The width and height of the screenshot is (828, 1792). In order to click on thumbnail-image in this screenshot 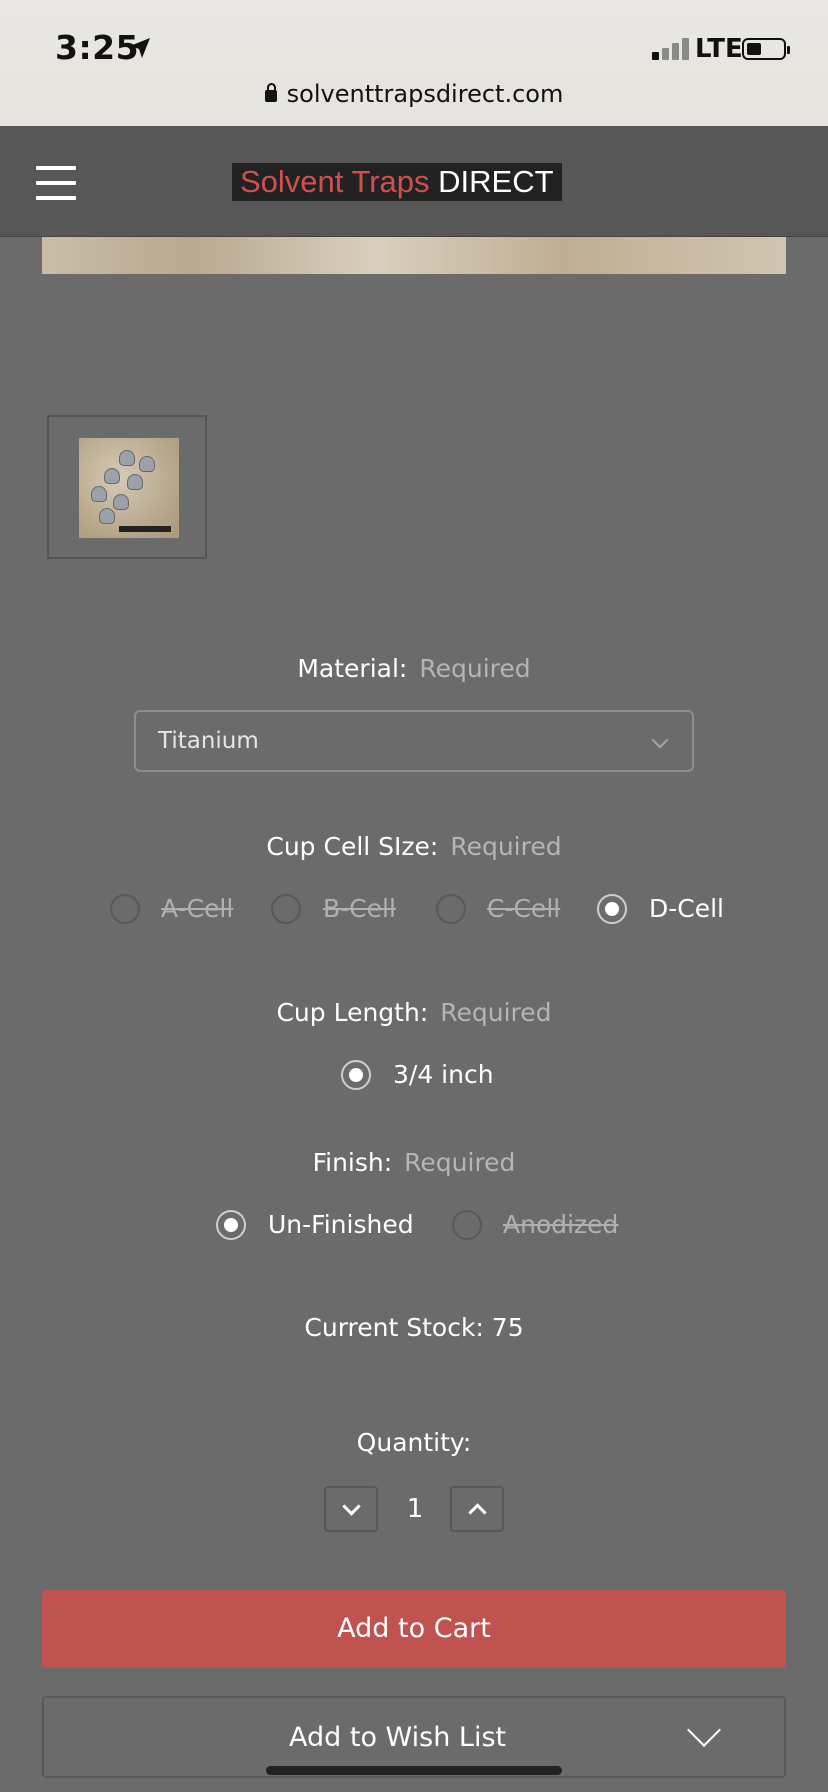, I will do `click(129, 488)`.